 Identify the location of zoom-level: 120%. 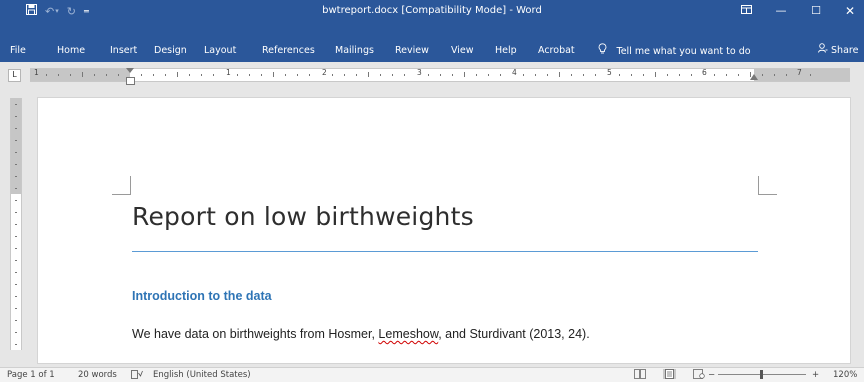
(845, 375).